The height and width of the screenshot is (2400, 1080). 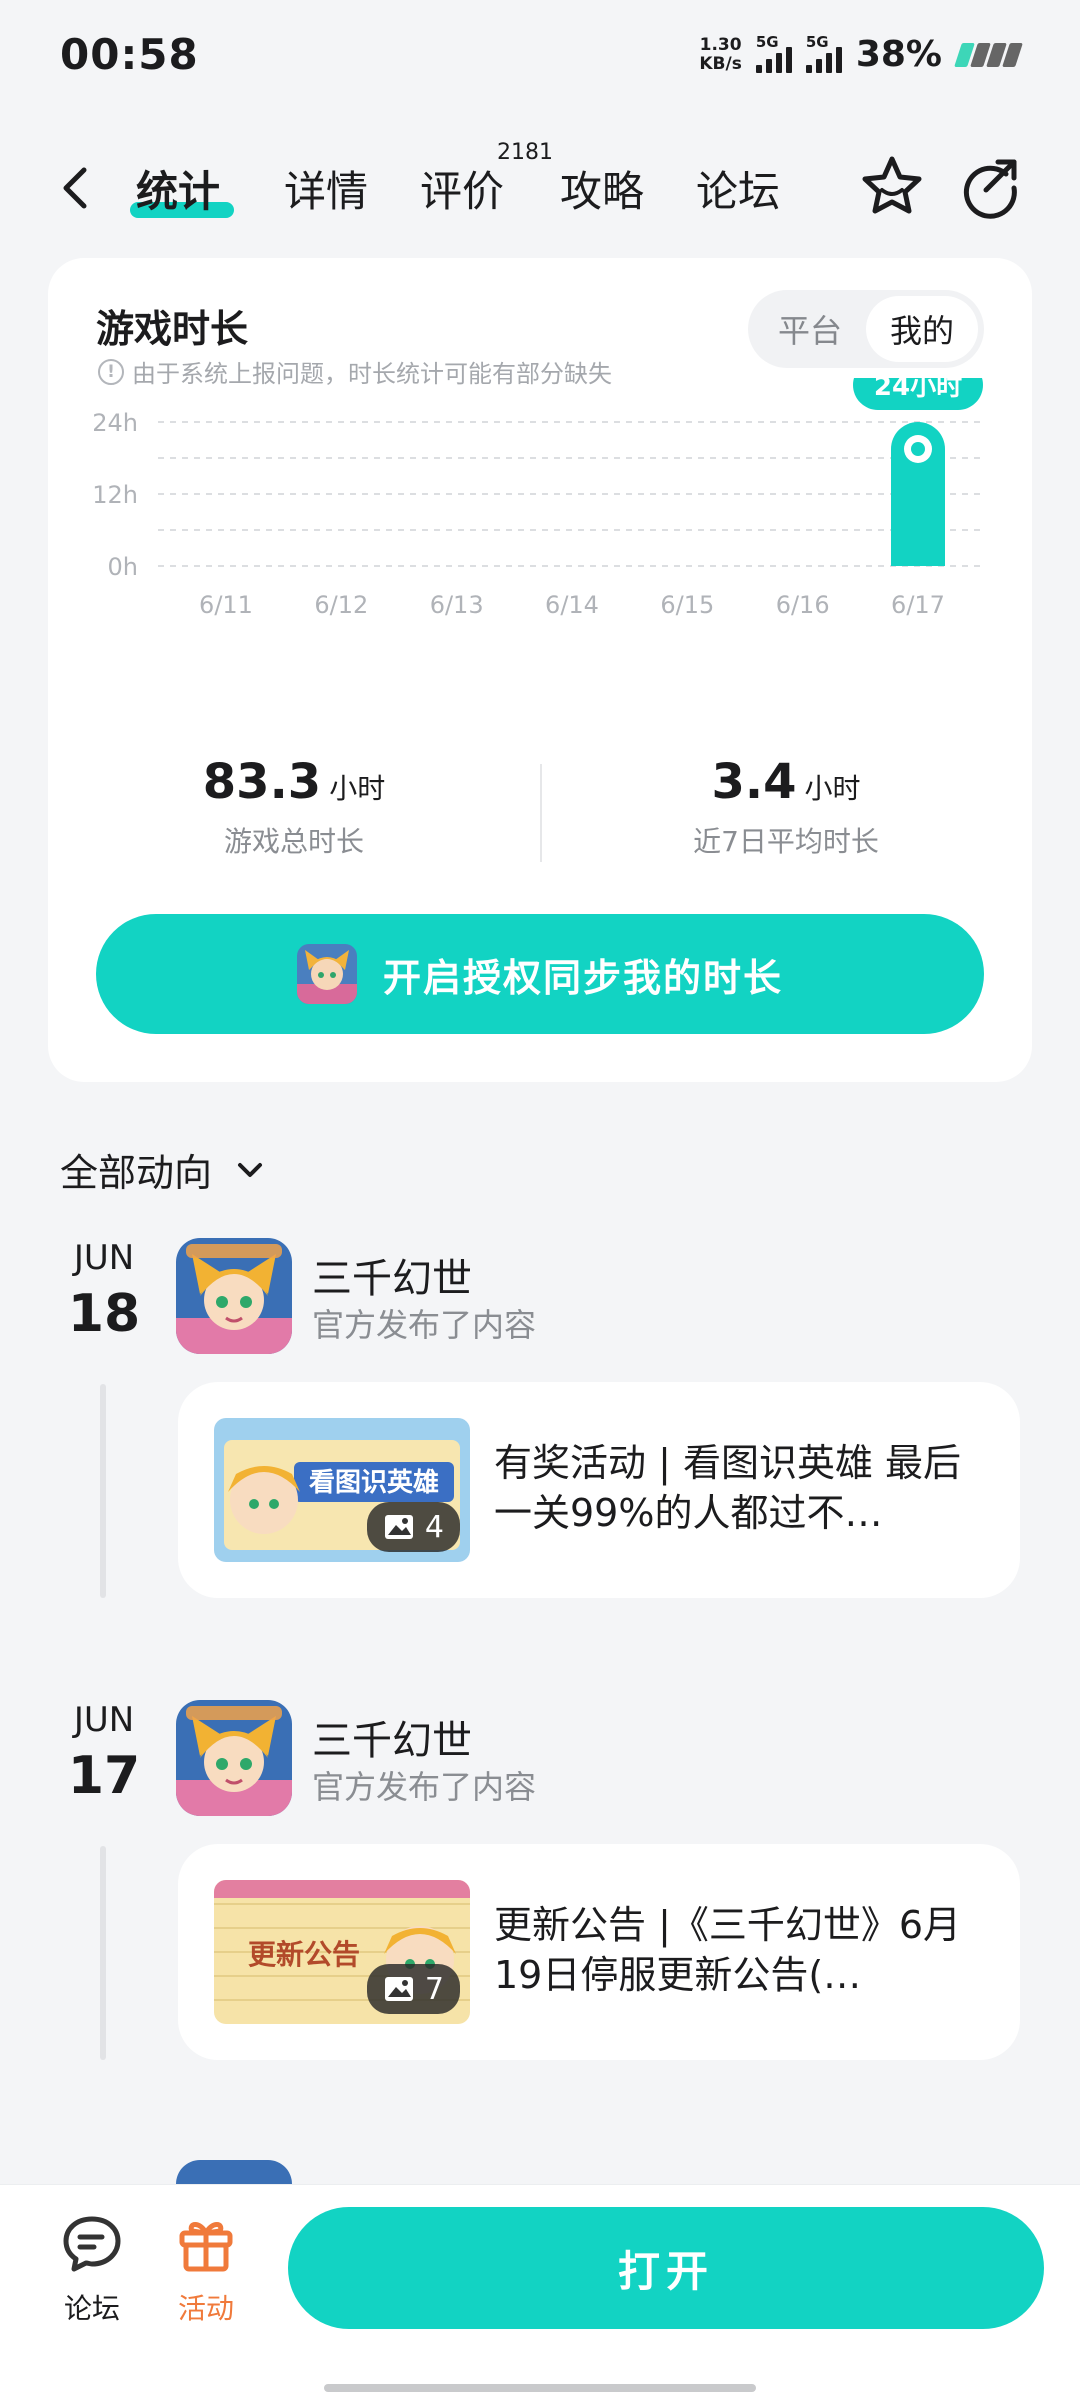 What do you see at coordinates (123, 567) in the screenshot?
I see `y-tick-label: 0h` at bounding box center [123, 567].